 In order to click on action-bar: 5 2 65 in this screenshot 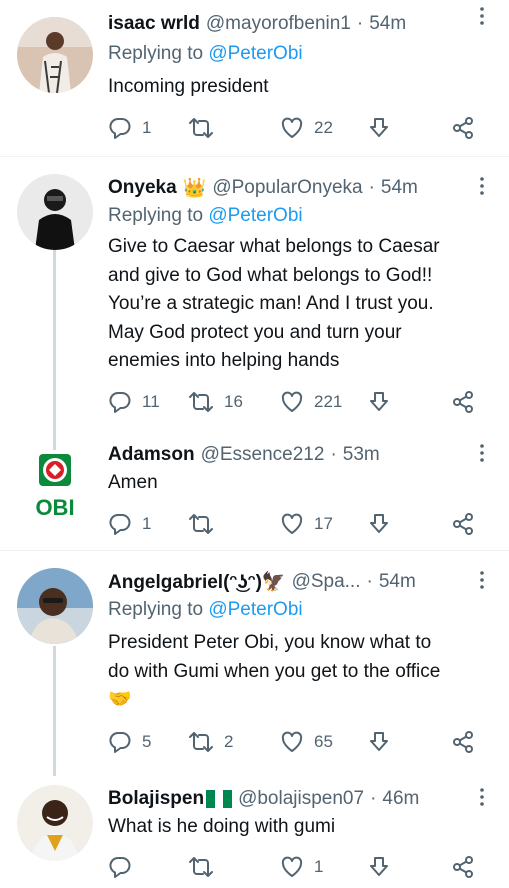, I will do `click(298, 742)`.